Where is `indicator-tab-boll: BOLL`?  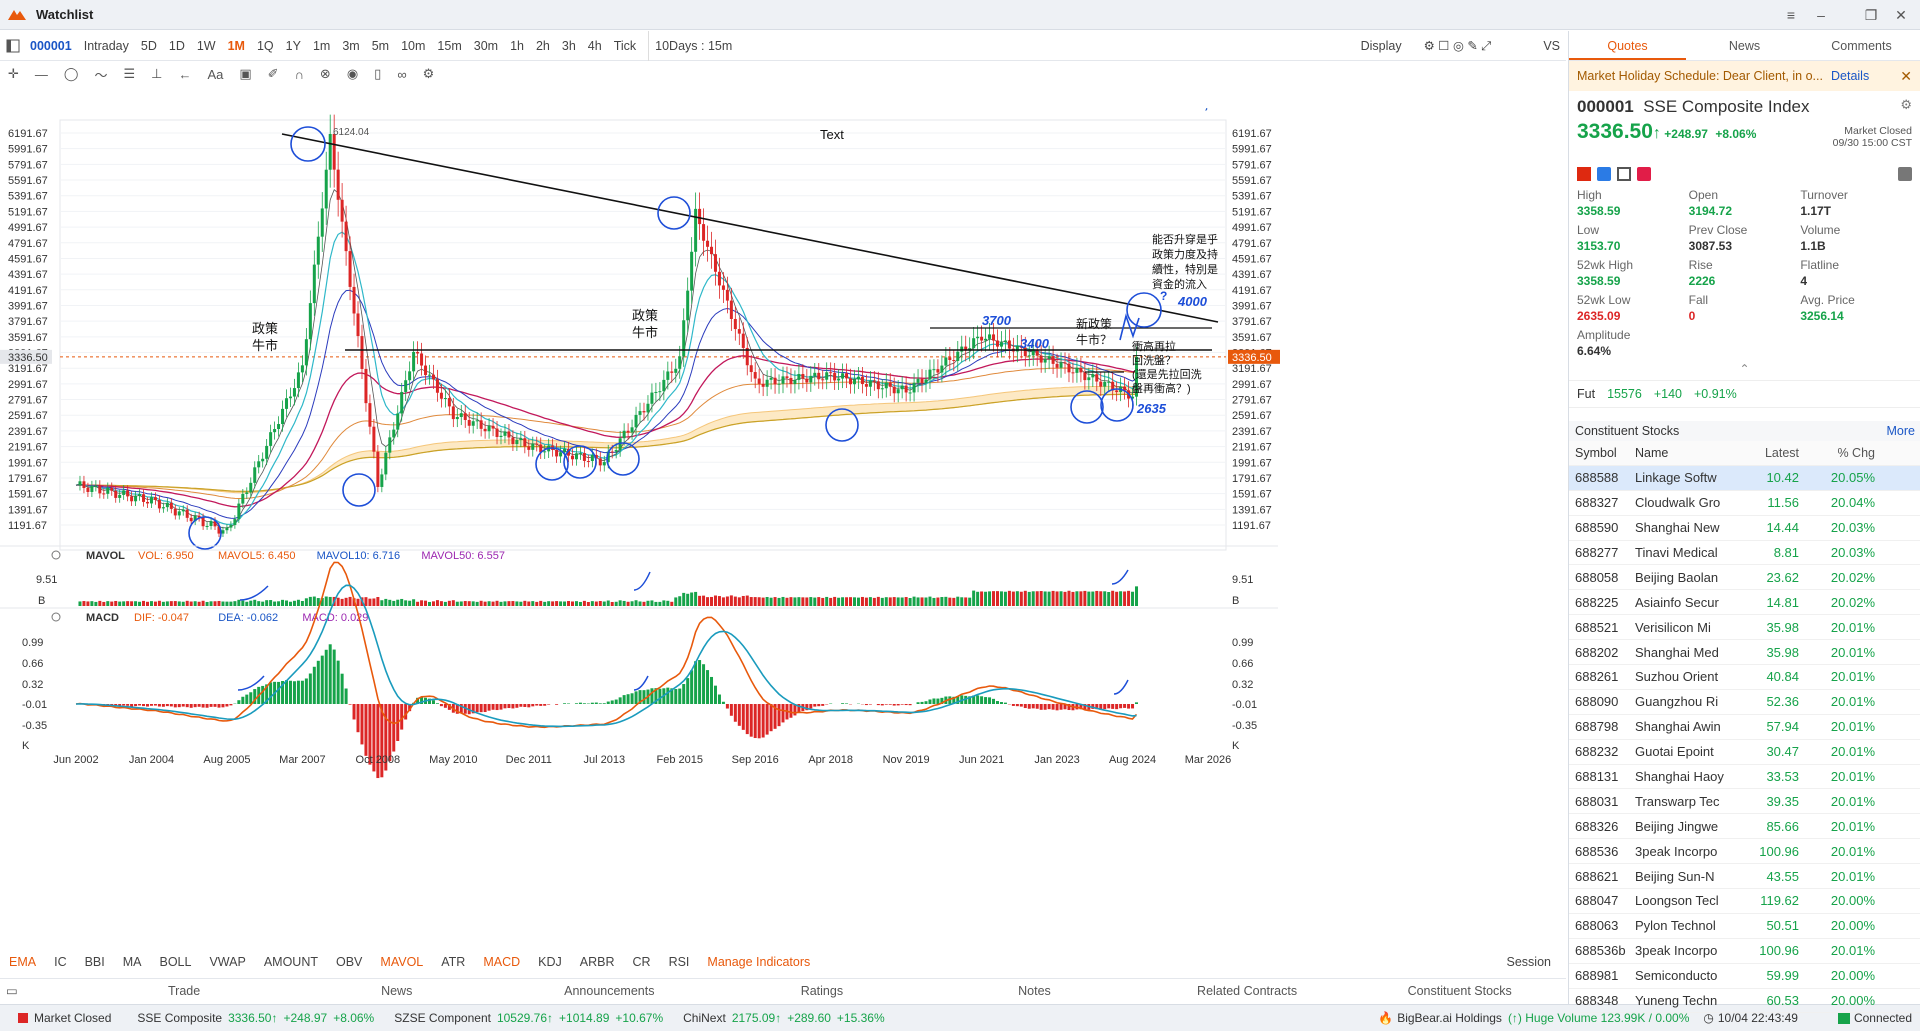 indicator-tab-boll: BOLL is located at coordinates (176, 962).